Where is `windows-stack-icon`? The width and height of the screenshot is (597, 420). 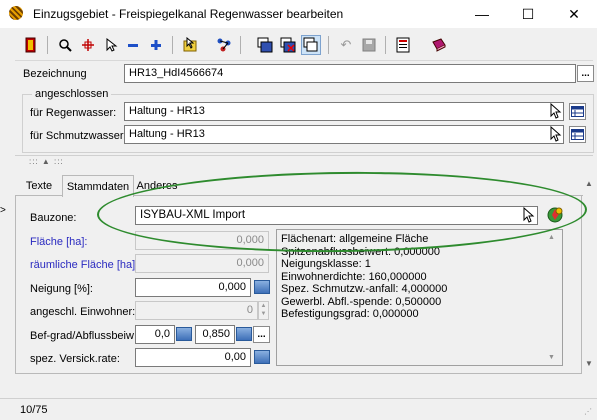 windows-stack-icon is located at coordinates (311, 45).